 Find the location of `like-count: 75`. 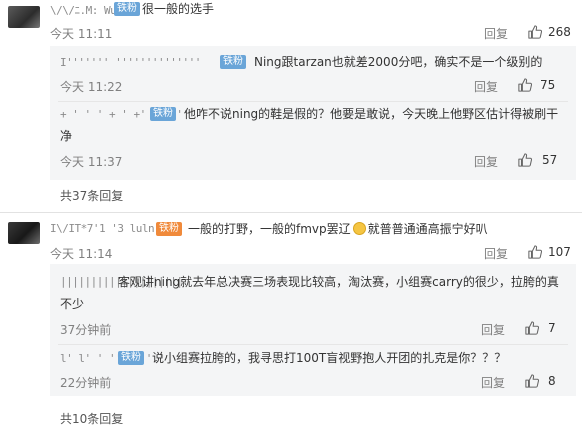

like-count: 75 is located at coordinates (548, 85).